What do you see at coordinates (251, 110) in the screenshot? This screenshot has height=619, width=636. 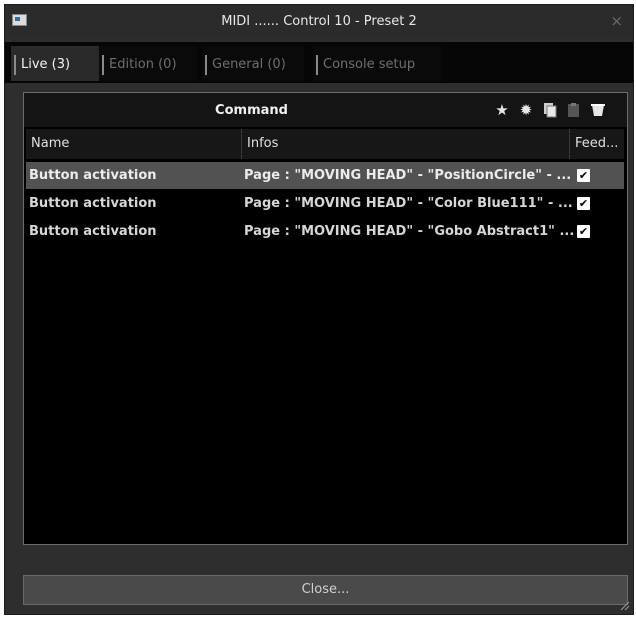 I see `command-title: Command` at bounding box center [251, 110].